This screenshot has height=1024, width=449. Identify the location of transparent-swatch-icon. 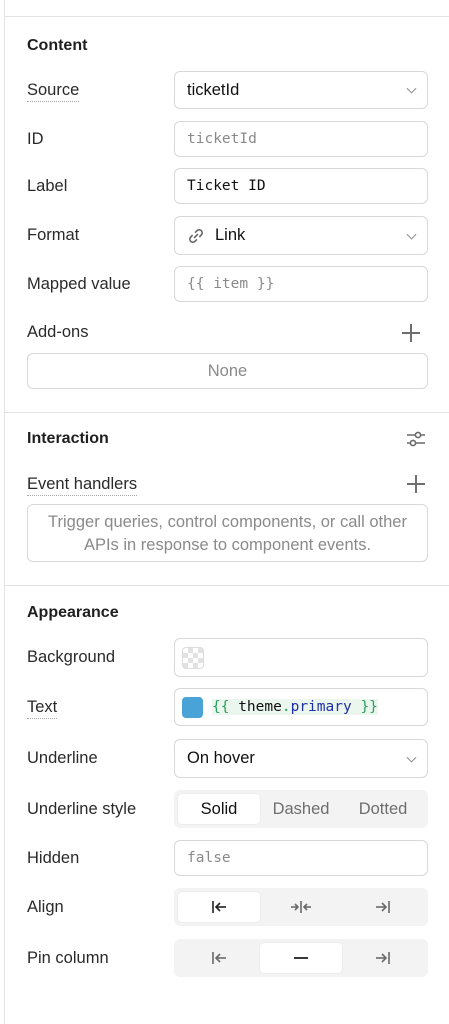
(193, 657).